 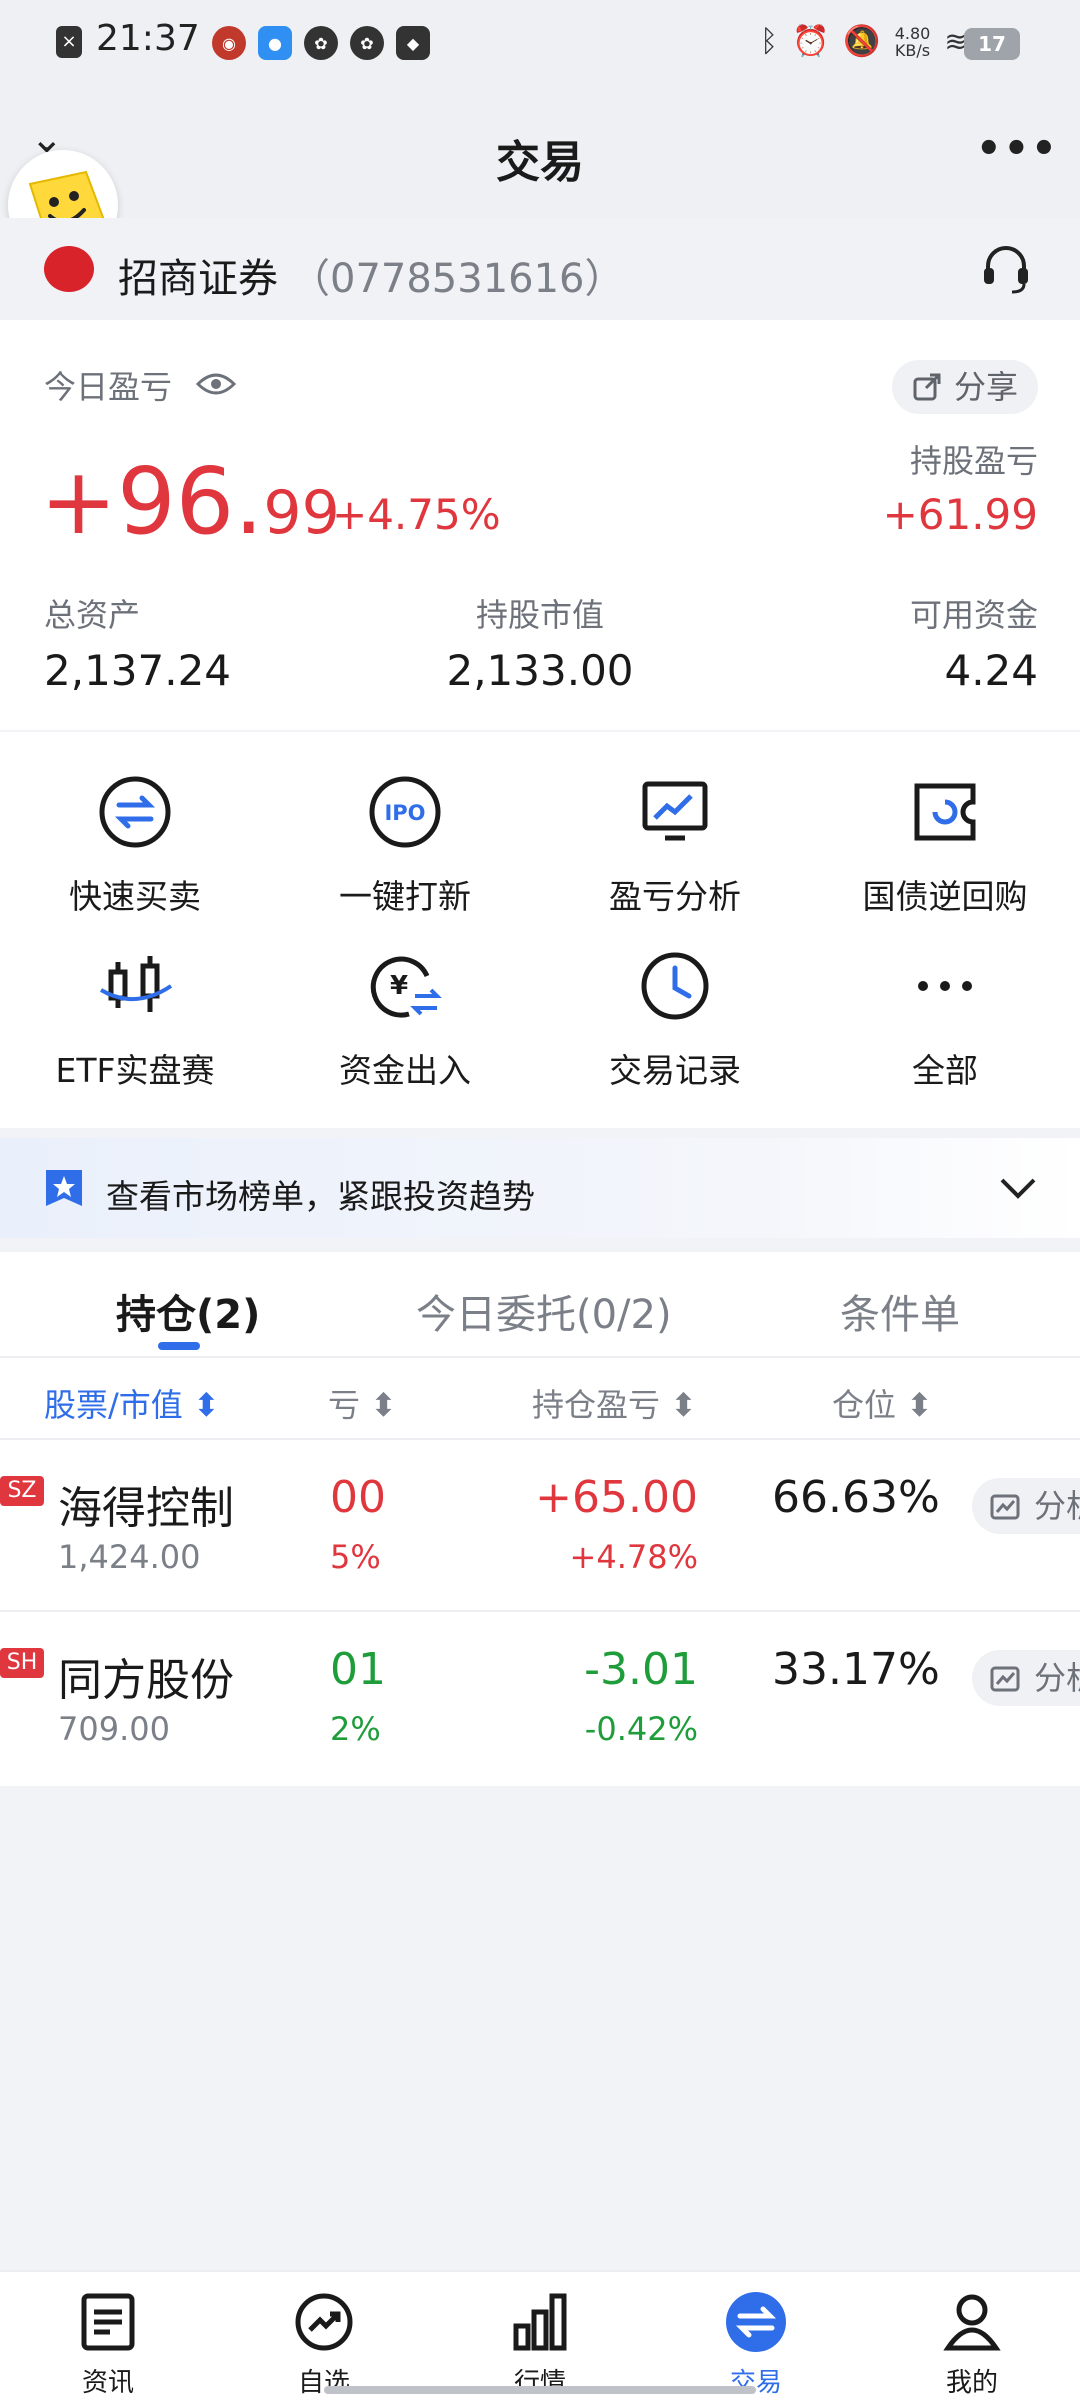 What do you see at coordinates (413, 43) in the screenshot?
I see `security-app-icon: ◆` at bounding box center [413, 43].